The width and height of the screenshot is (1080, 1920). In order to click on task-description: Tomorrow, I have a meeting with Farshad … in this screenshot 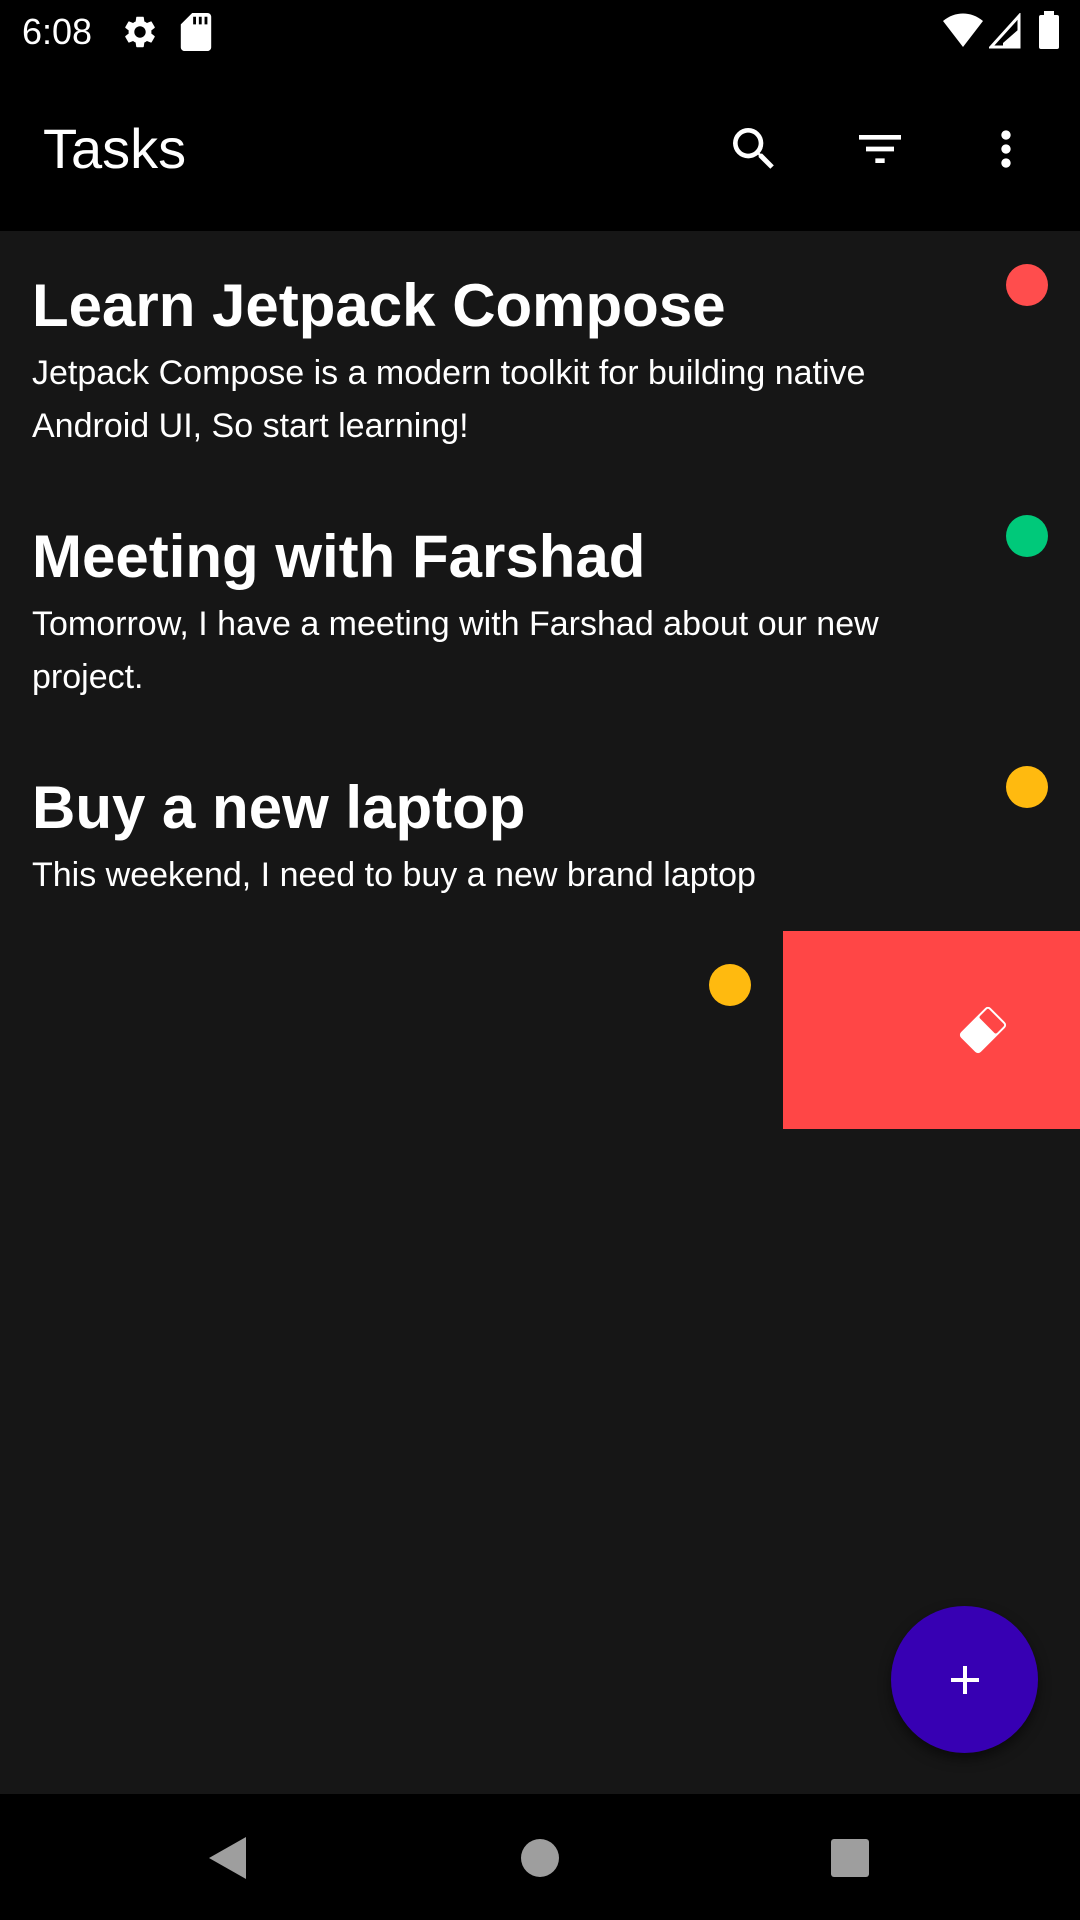, I will do `click(455, 650)`.